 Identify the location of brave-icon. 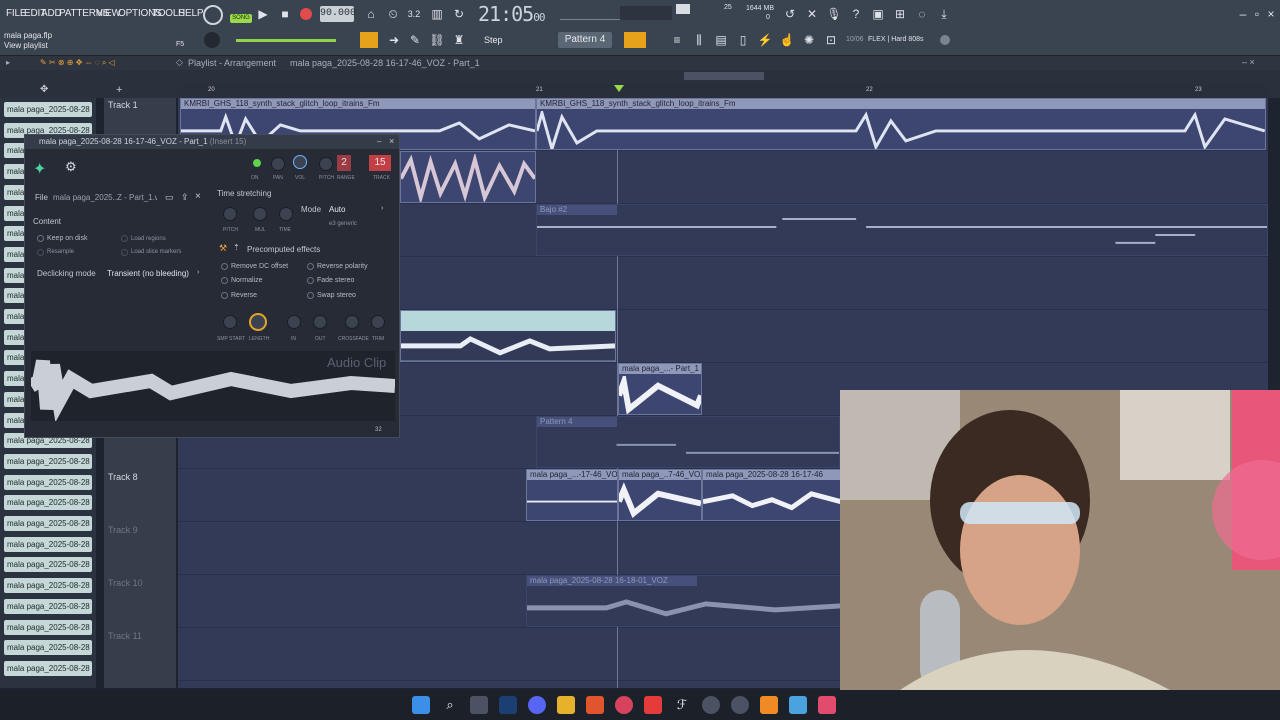
(595, 705).